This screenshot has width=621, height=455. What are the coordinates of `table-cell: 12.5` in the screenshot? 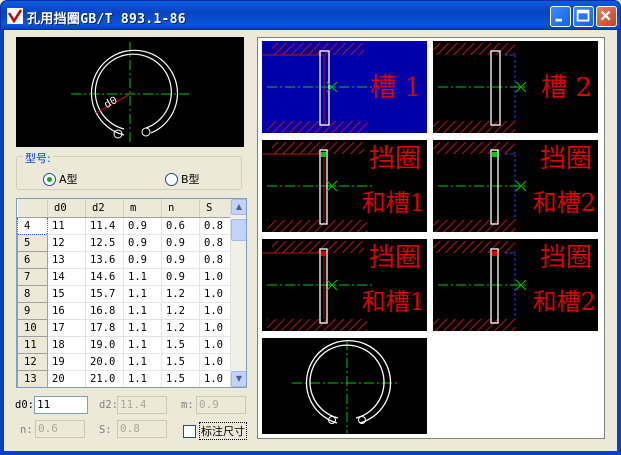 It's located at (104, 243).